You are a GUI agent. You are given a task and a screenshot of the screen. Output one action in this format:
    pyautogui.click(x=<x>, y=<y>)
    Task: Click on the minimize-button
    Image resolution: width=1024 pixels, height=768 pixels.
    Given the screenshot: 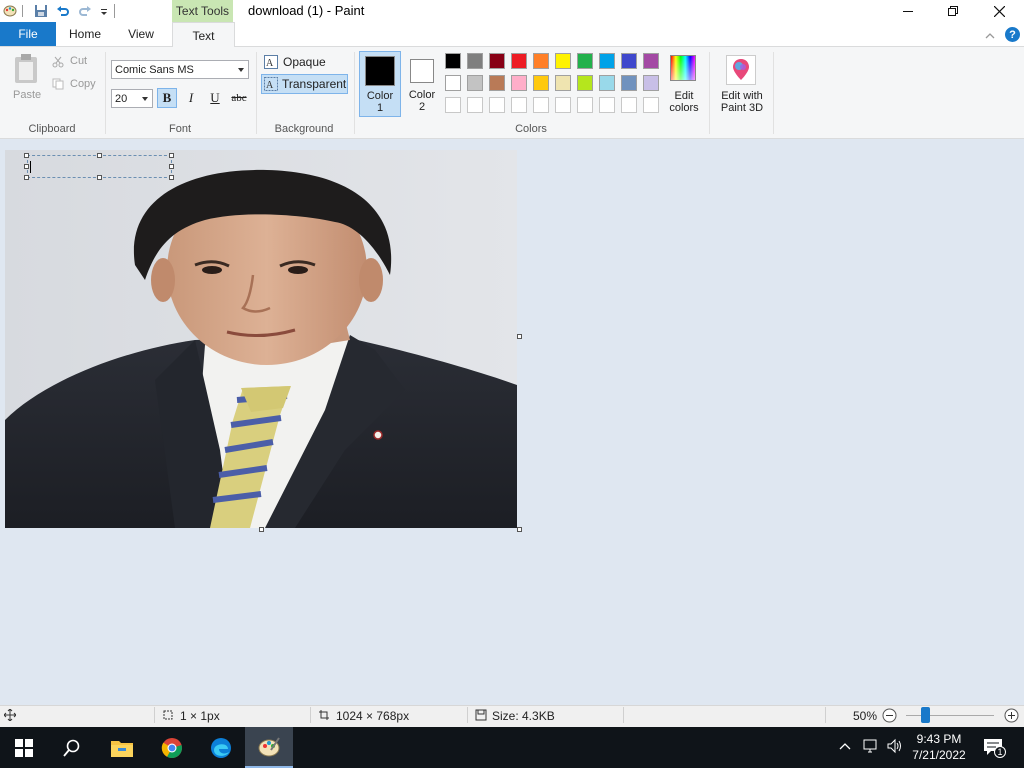 What is the action you would take?
    pyautogui.click(x=908, y=11)
    